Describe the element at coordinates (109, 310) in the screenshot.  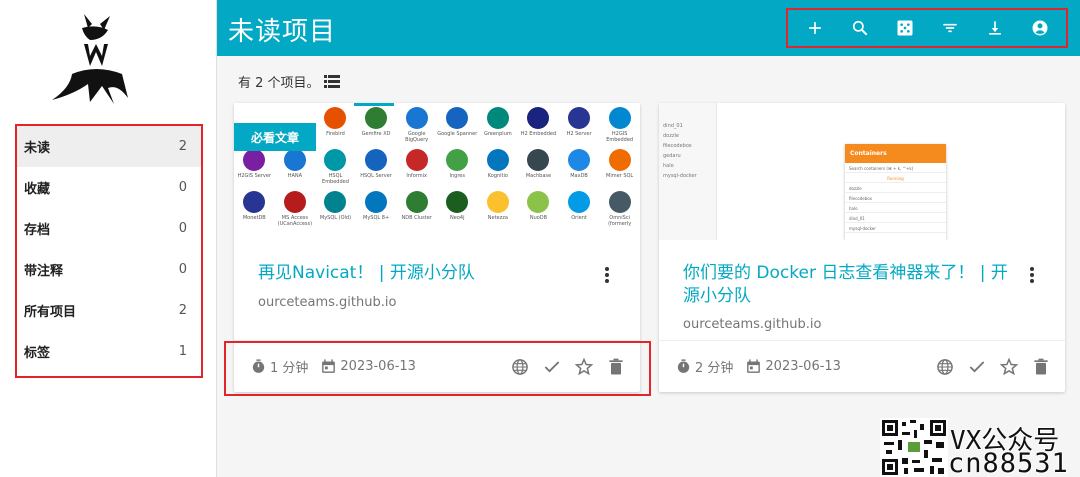
I see `sidebar-item-all: 所有项目 2` at that location.